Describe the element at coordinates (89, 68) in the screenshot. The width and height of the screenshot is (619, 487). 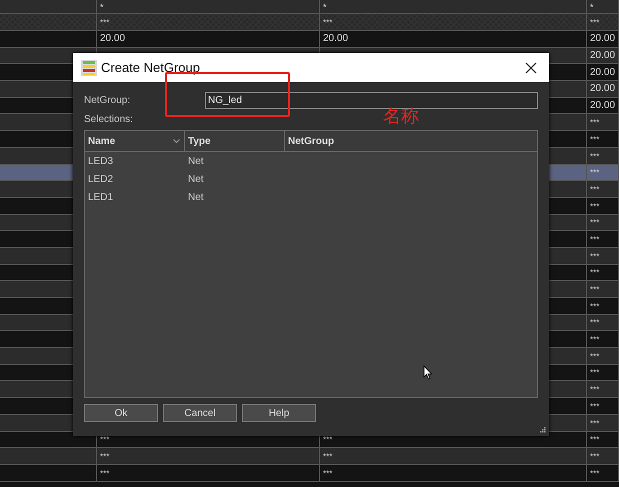
I see `app-icon` at that location.